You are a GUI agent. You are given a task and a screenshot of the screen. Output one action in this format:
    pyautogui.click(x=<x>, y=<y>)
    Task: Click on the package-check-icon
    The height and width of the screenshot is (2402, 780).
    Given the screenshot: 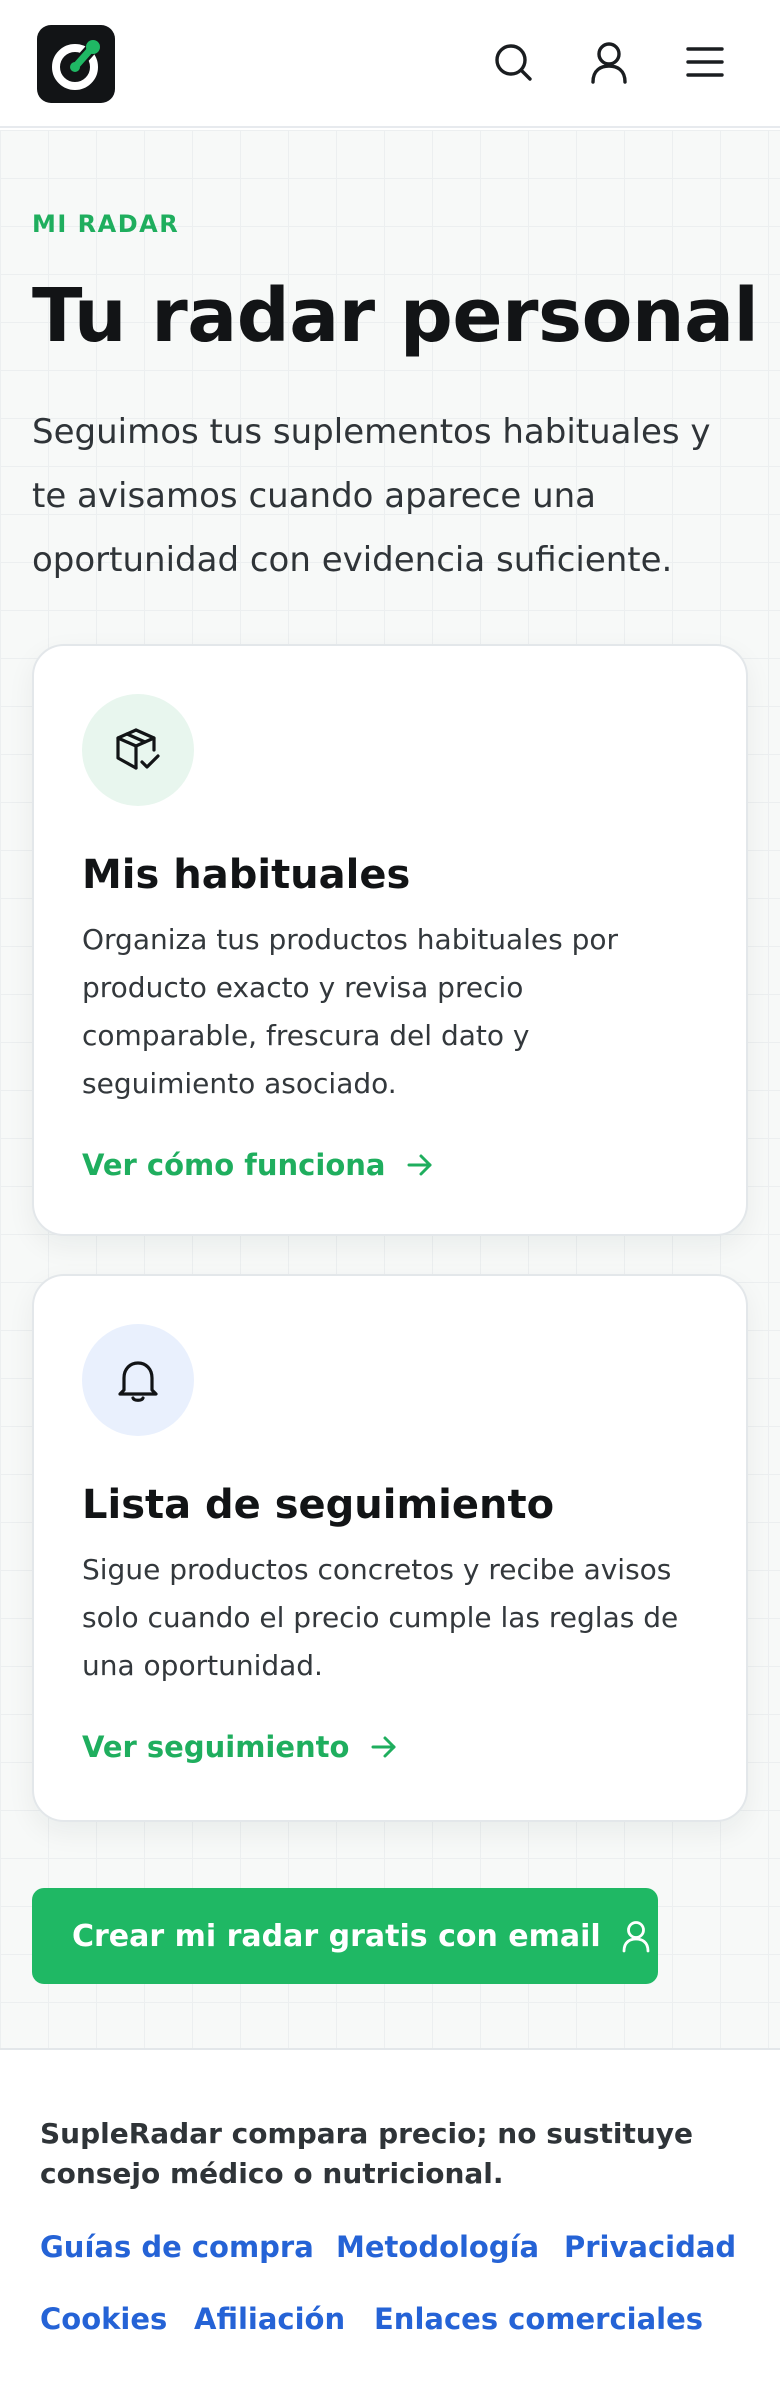 What is the action you would take?
    pyautogui.click(x=138, y=749)
    